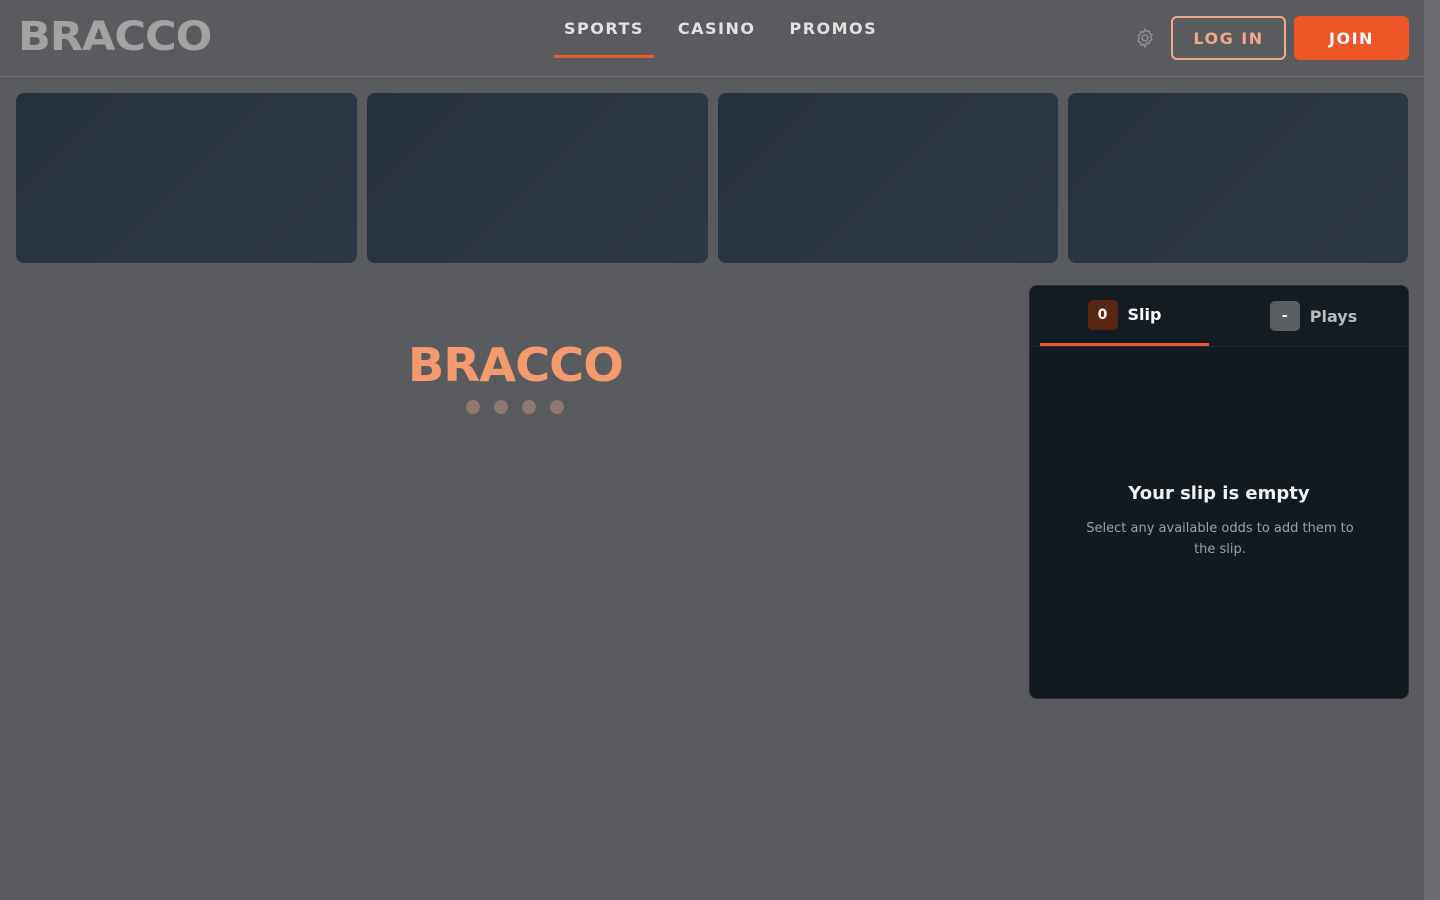 The image size is (1440, 900). What do you see at coordinates (1124, 316) in the screenshot?
I see `tab-slip: 0 Slip` at bounding box center [1124, 316].